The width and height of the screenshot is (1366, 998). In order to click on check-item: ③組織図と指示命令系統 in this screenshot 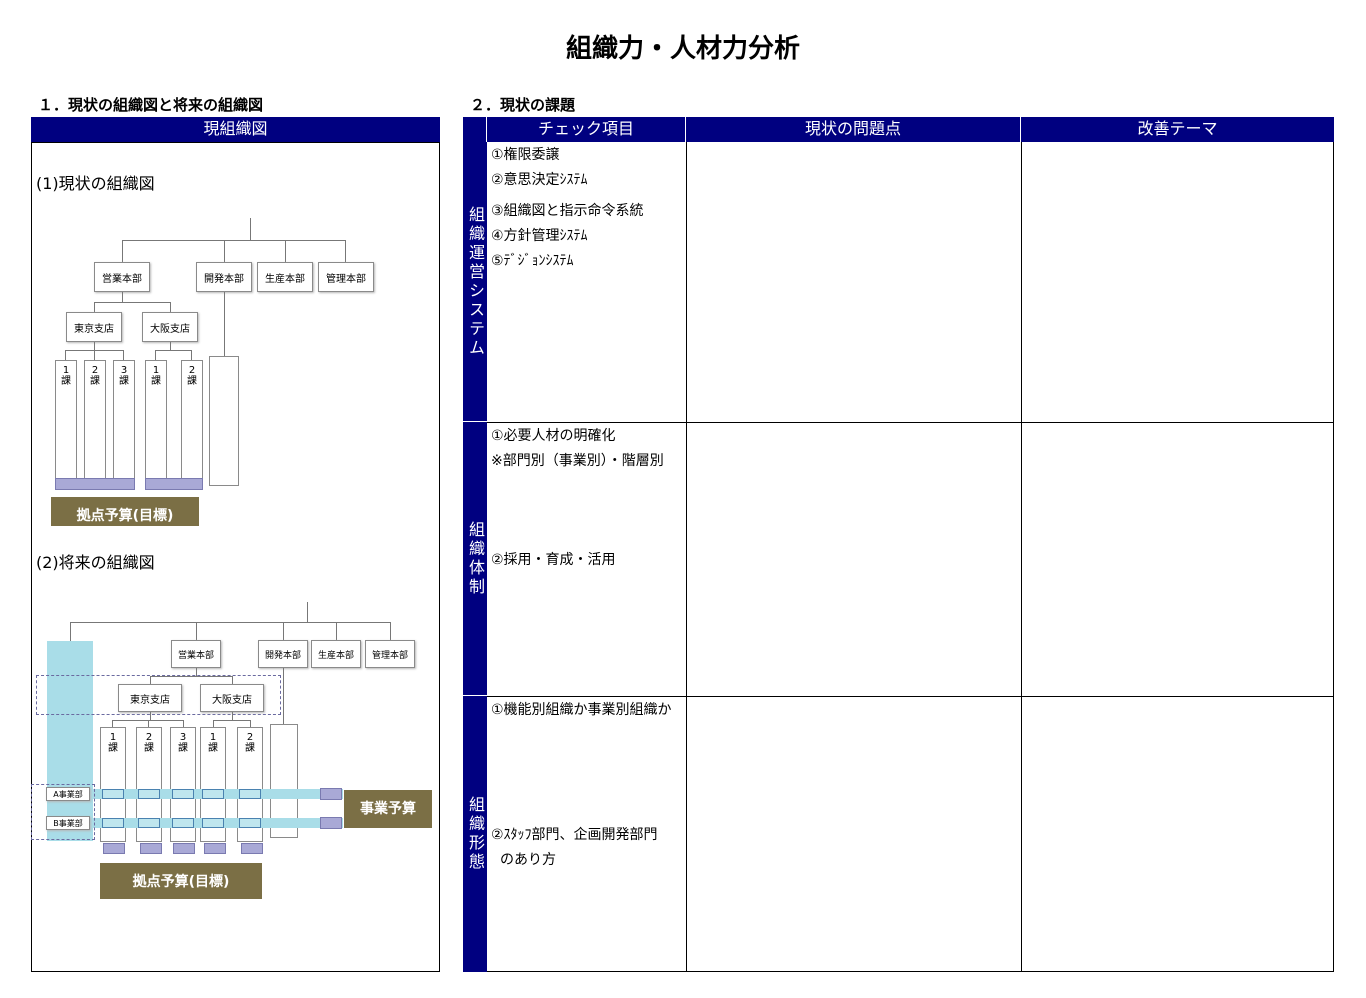, I will do `click(567, 211)`.